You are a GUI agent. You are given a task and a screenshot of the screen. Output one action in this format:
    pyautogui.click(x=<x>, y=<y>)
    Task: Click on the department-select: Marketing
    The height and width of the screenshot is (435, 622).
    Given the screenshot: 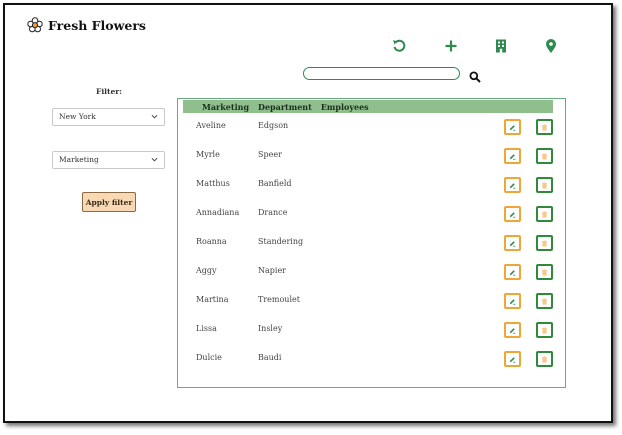 What is the action you would take?
    pyautogui.click(x=108, y=160)
    